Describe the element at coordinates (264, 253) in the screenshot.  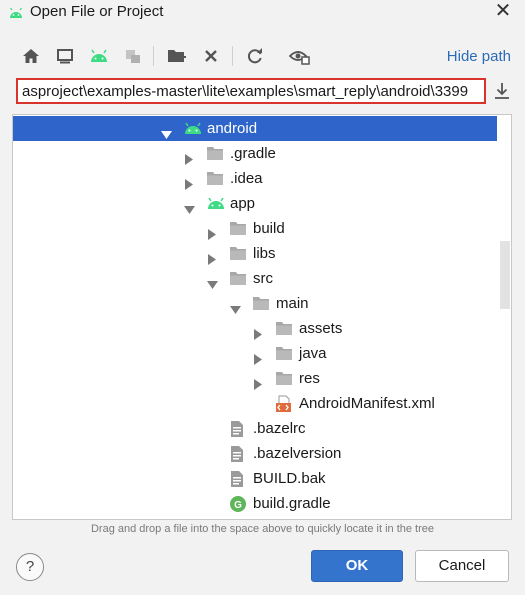
I see `tree-row-label: libs` at that location.